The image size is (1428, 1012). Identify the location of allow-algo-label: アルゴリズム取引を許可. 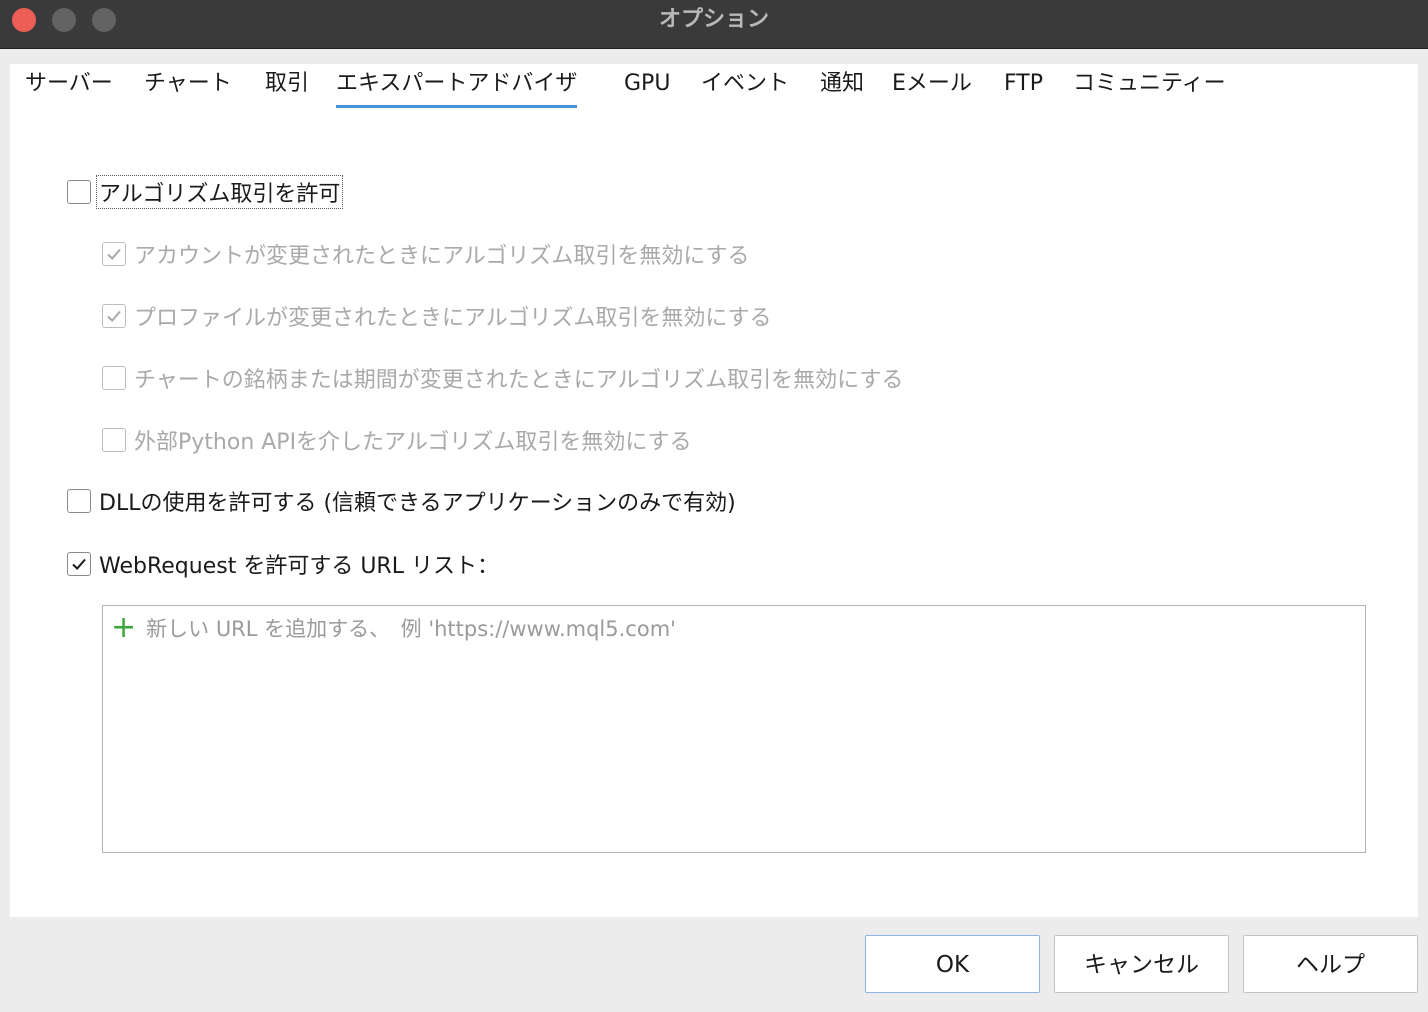
(219, 192).